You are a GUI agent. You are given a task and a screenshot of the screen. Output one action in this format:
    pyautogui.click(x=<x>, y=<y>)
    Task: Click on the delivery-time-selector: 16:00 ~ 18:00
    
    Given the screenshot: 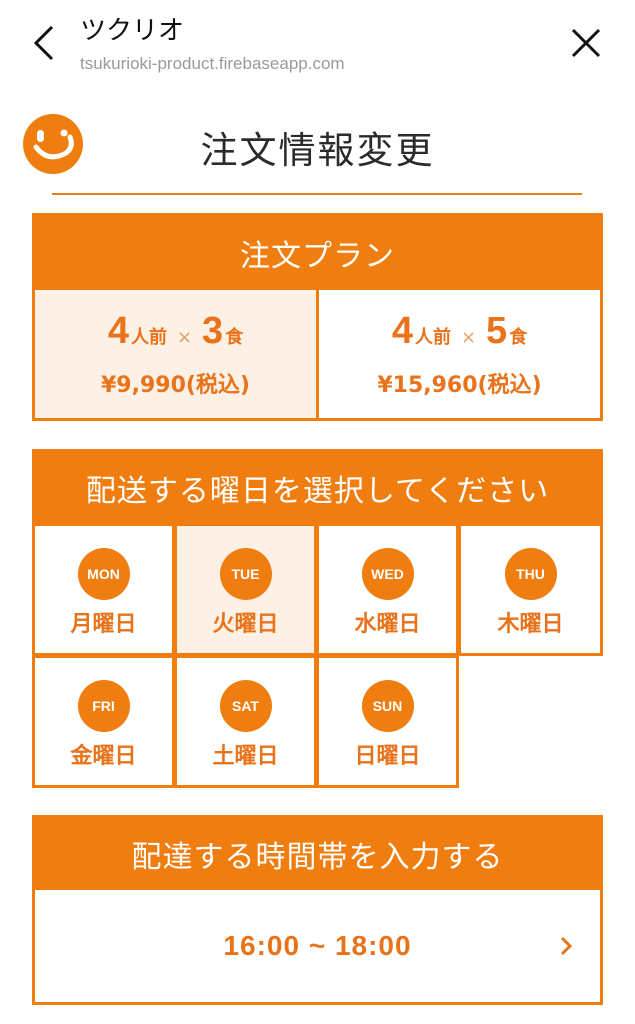 What is the action you would take?
    pyautogui.click(x=317, y=946)
    